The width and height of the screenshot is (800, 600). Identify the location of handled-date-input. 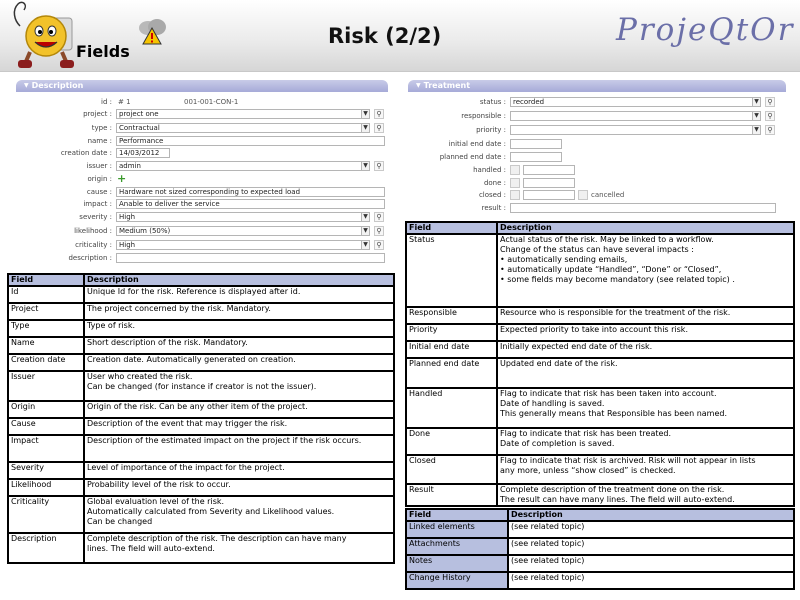
(549, 170).